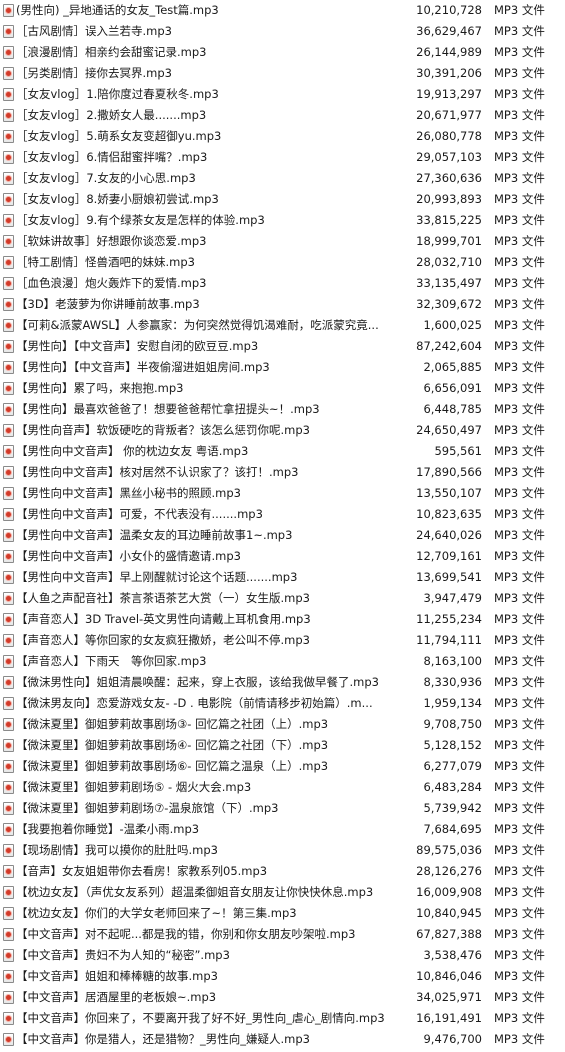 The height and width of the screenshot is (1052, 565). Describe the element at coordinates (282, 262) in the screenshot. I see `file-row: ［特工剧情］怪兽酒吧的妹妹.mp3 28,032,710 MP3 文件` at that location.